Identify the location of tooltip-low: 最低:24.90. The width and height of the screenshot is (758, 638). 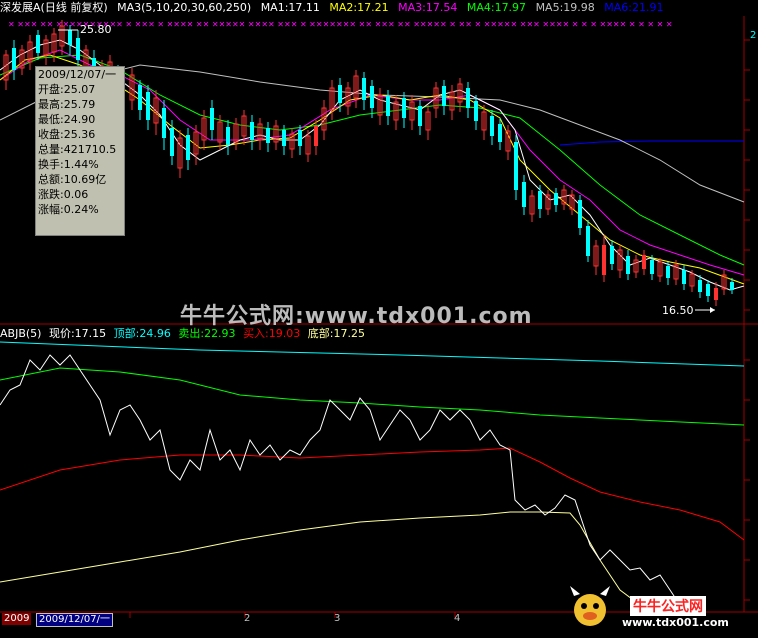
(67, 119).